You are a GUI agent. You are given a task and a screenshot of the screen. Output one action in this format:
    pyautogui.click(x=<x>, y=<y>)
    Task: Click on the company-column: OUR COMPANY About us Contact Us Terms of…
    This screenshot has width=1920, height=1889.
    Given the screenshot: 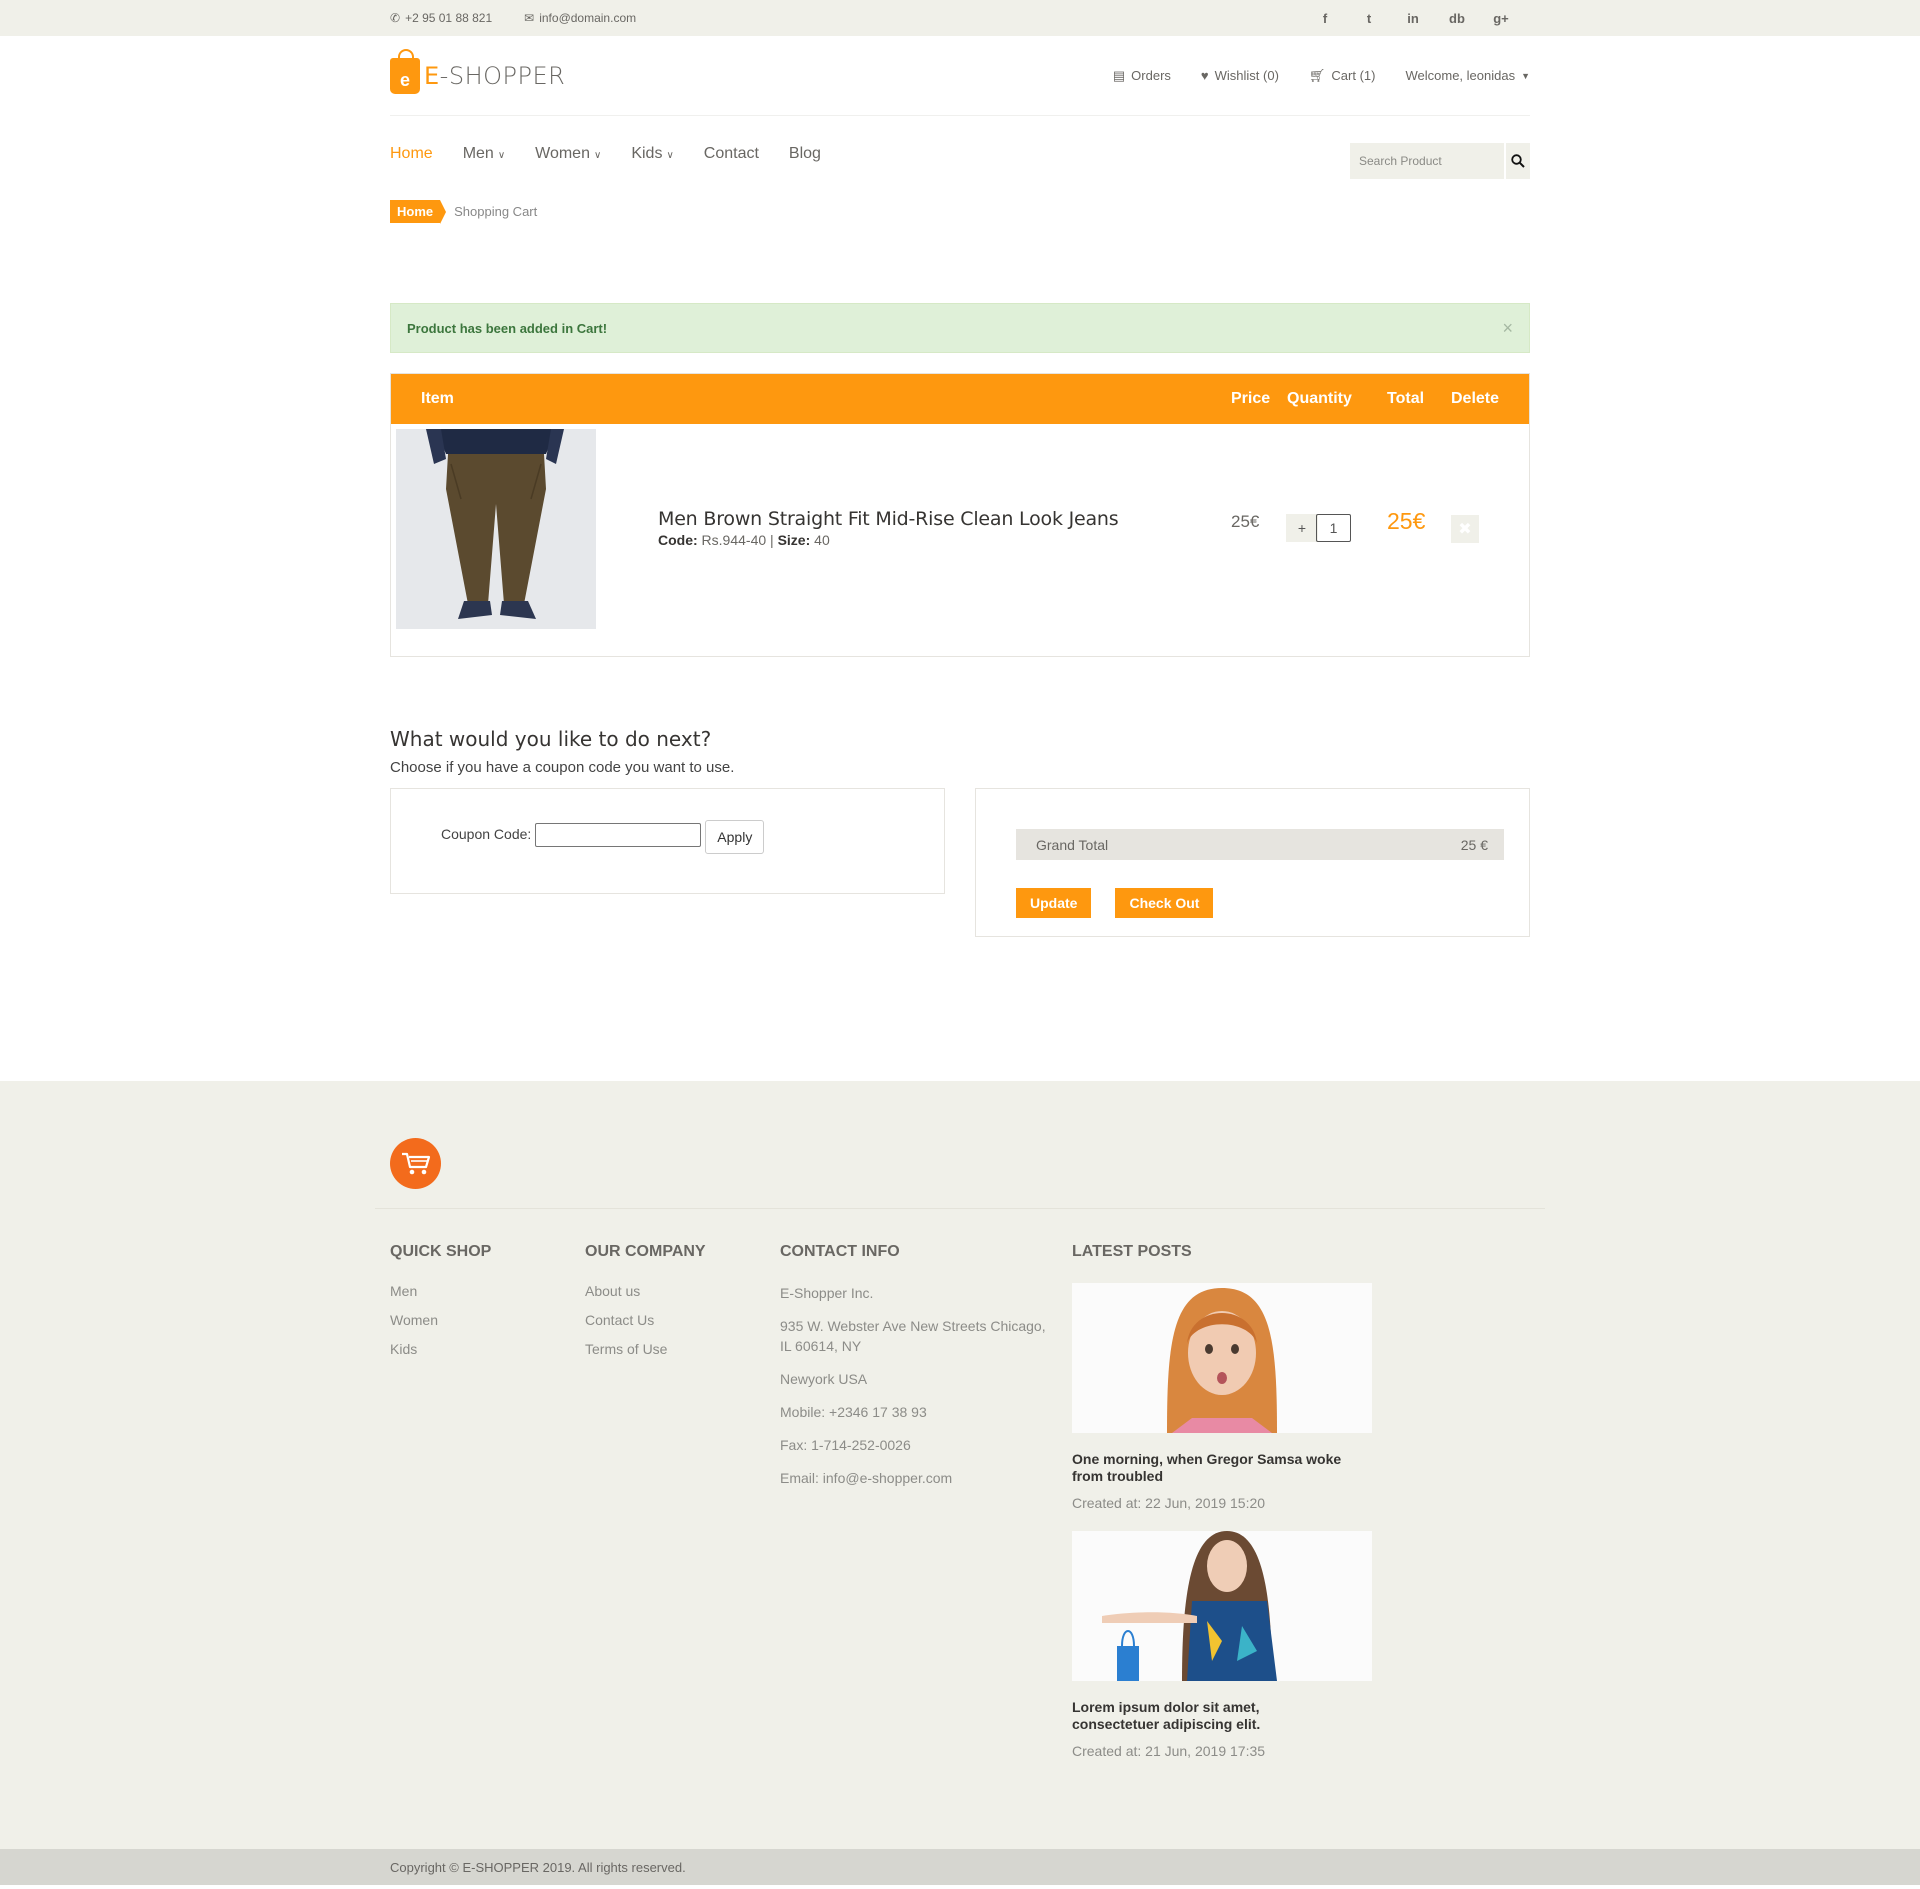 What is the action you would take?
    pyautogui.click(x=645, y=1306)
    